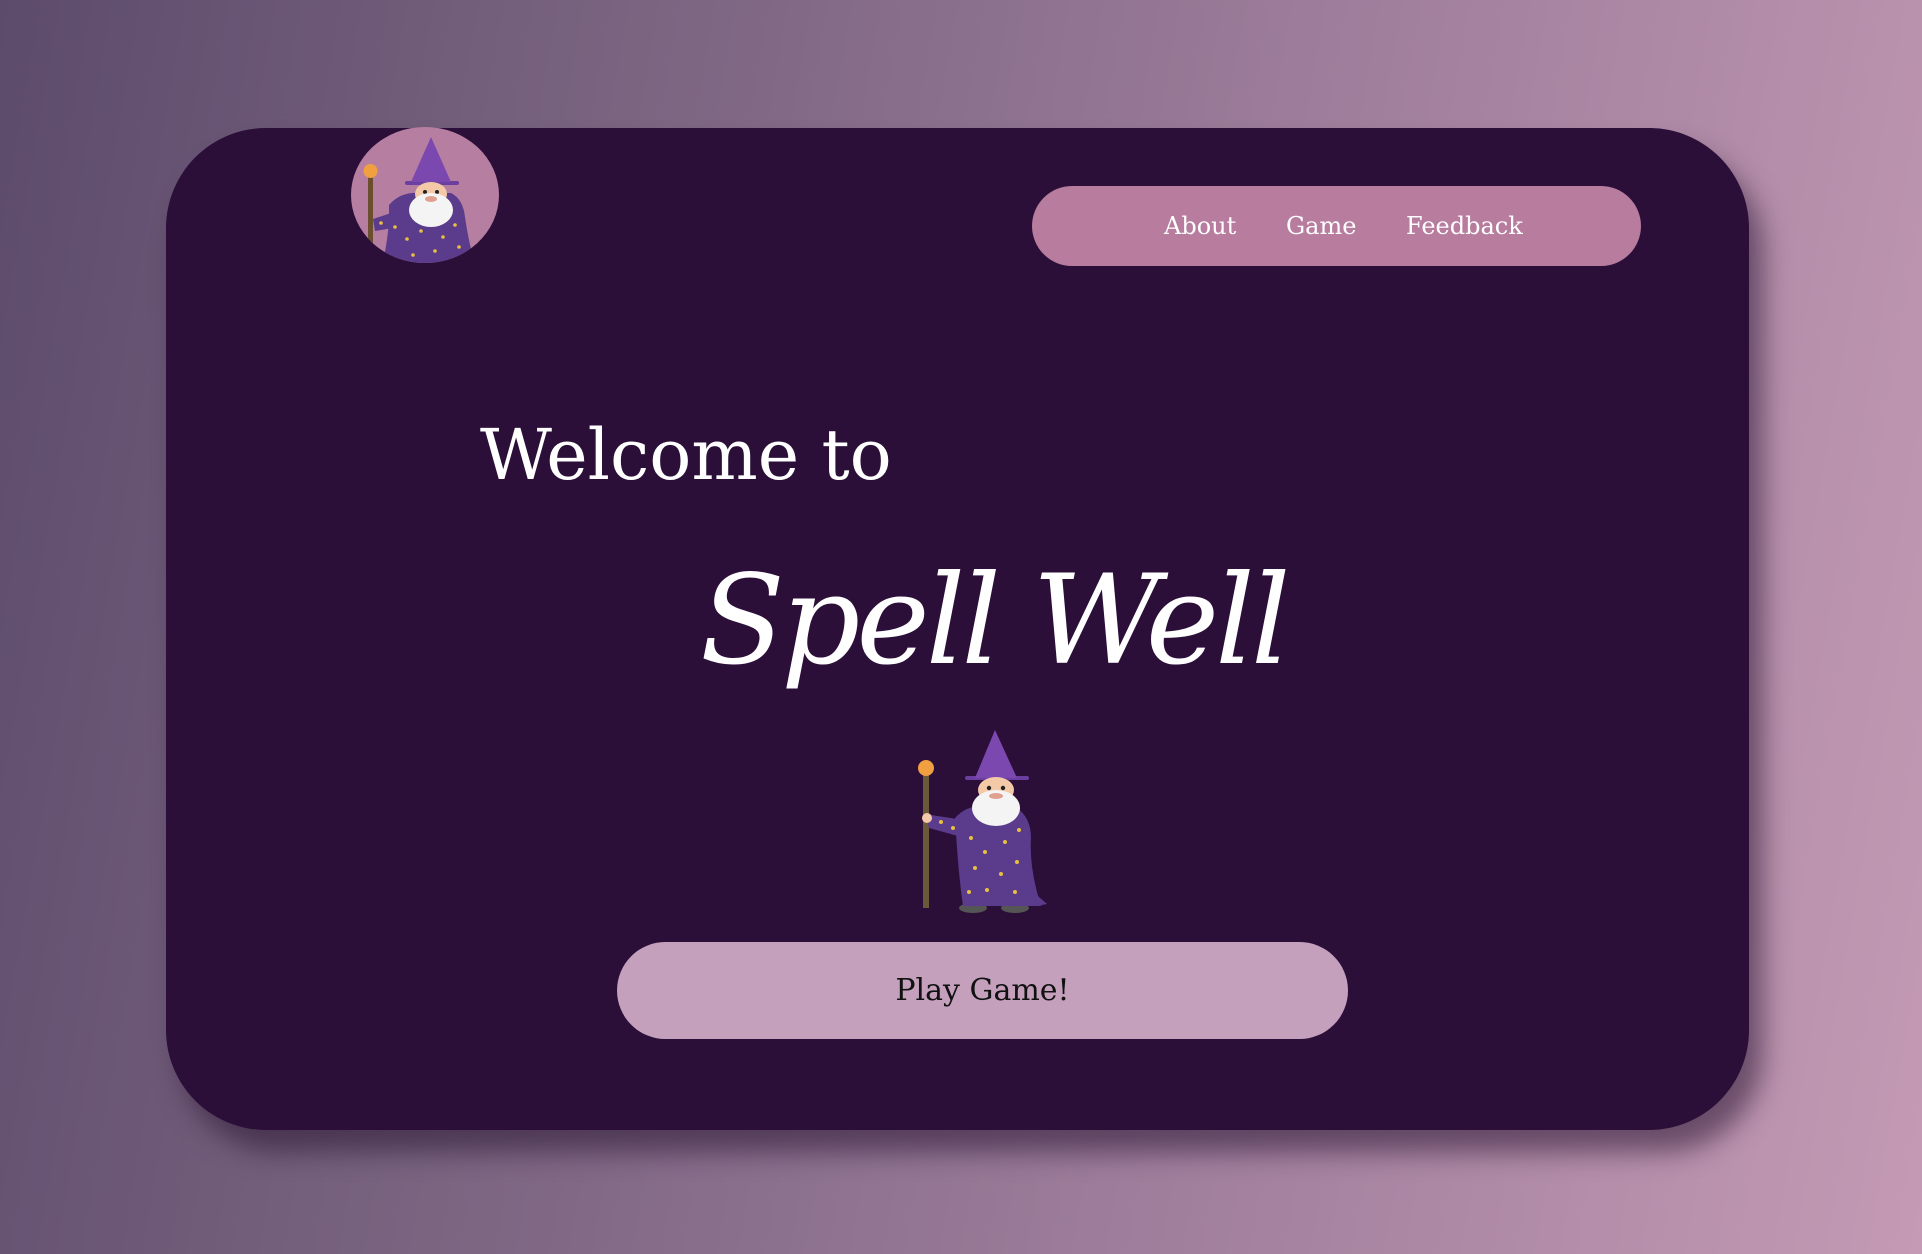 Image resolution: width=1922 pixels, height=1254 pixels. I want to click on nav-link-about: About, so click(1200, 226).